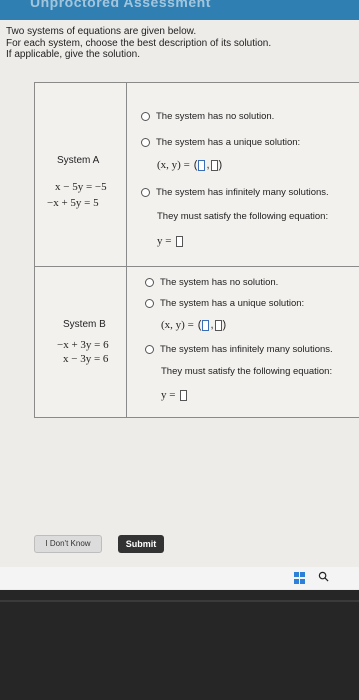 The image size is (359, 700). Describe the element at coordinates (73, 203) in the screenshot. I see `system-a-equation-2: −x + 5y = 5` at that location.